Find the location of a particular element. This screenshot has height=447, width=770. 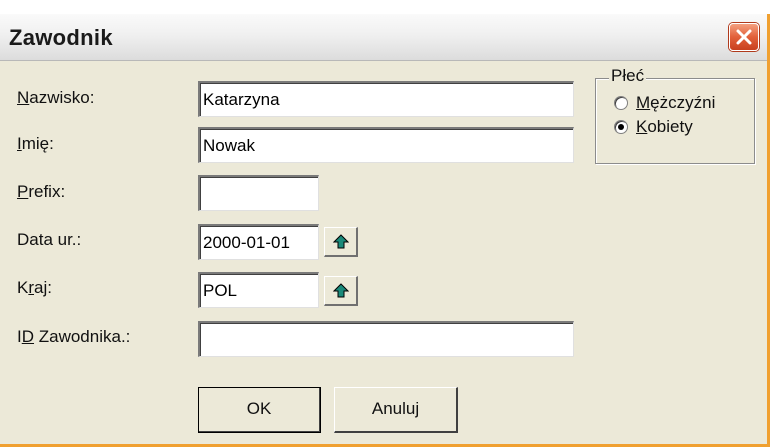

radio-mnemonic: M is located at coordinates (643, 102).